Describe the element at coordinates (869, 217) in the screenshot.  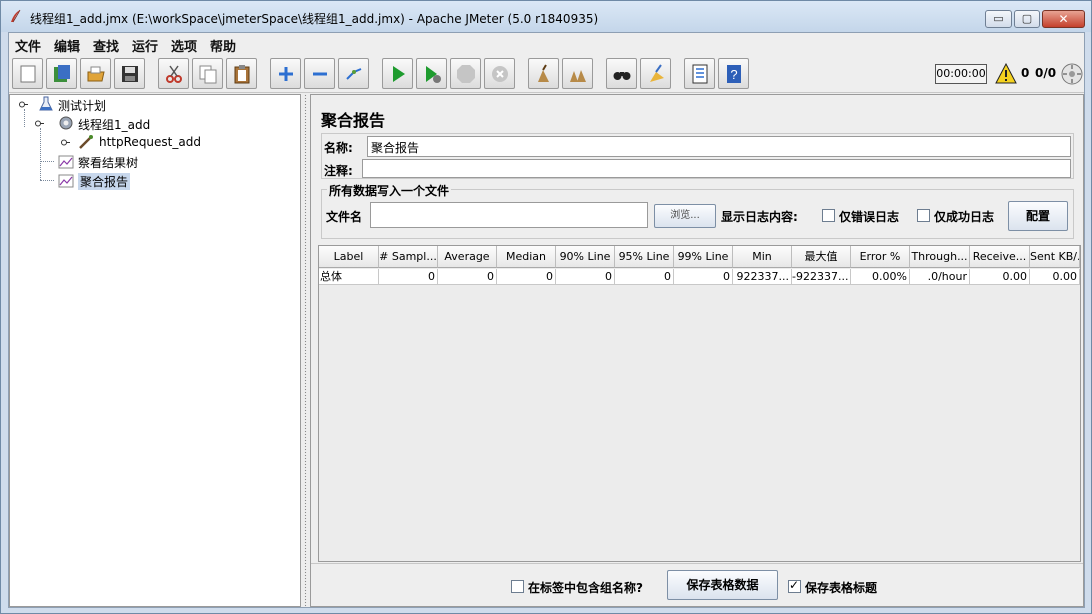
I see `errors-only-label: 仅错误日志` at that location.